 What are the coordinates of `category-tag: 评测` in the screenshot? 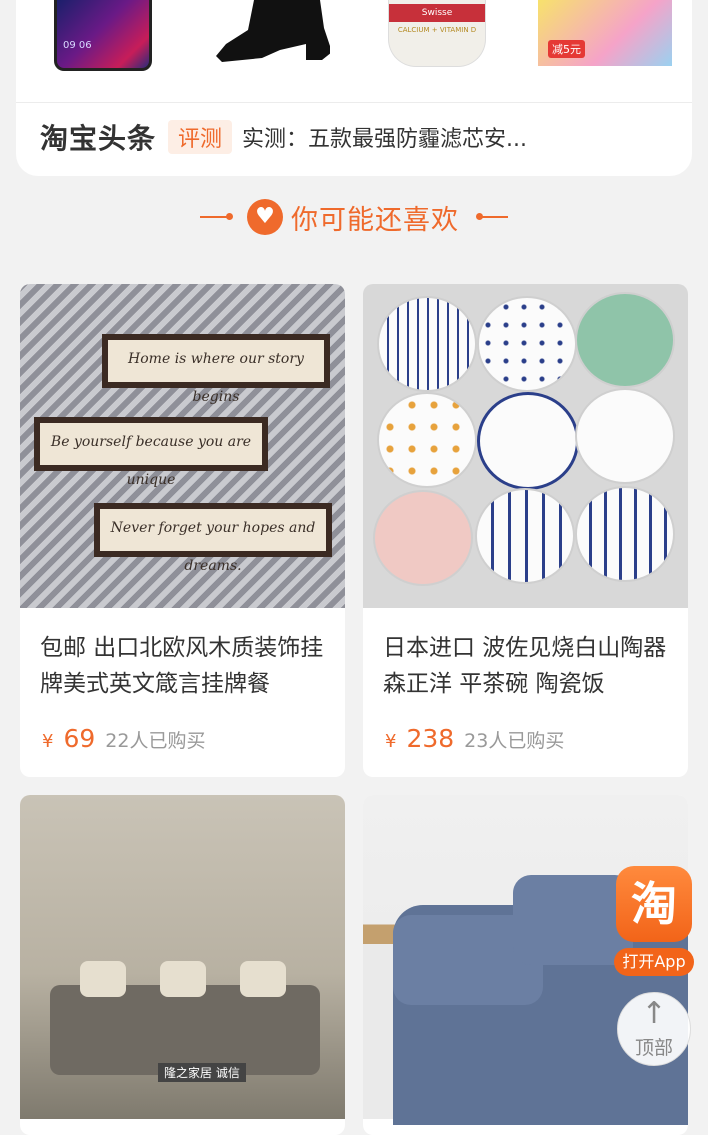 It's located at (200, 137).